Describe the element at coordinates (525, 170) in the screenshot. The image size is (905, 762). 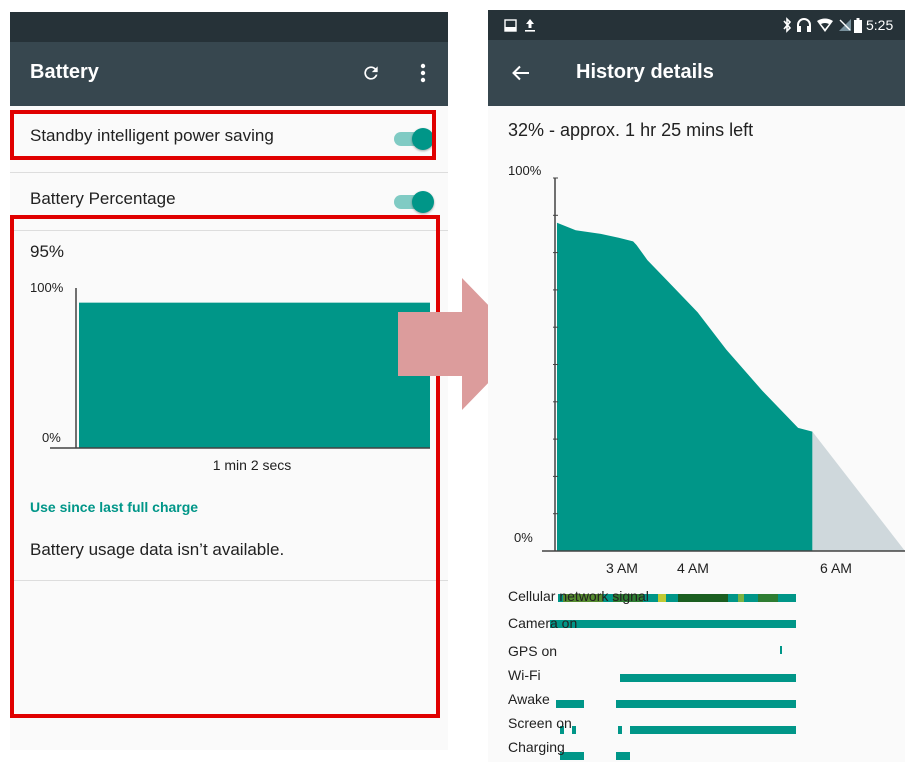
I see `y-max-label: 100%` at that location.